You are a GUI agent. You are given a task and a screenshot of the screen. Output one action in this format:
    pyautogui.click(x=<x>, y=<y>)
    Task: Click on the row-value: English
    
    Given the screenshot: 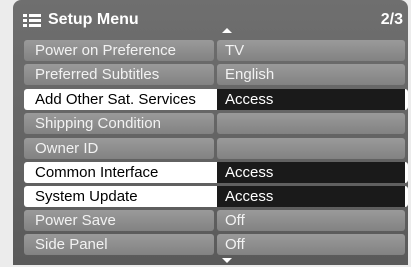 What is the action you would take?
    pyautogui.click(x=311, y=74)
    